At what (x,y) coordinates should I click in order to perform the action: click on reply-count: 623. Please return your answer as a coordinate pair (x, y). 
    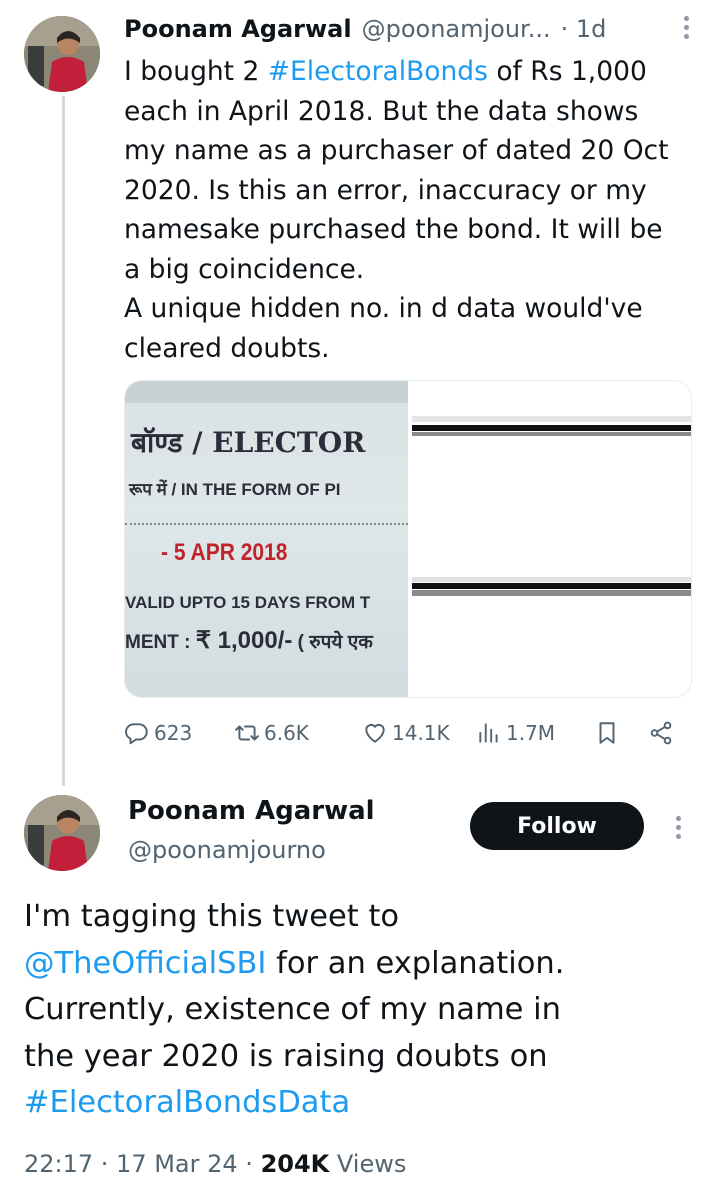
    Looking at the image, I should click on (173, 733).